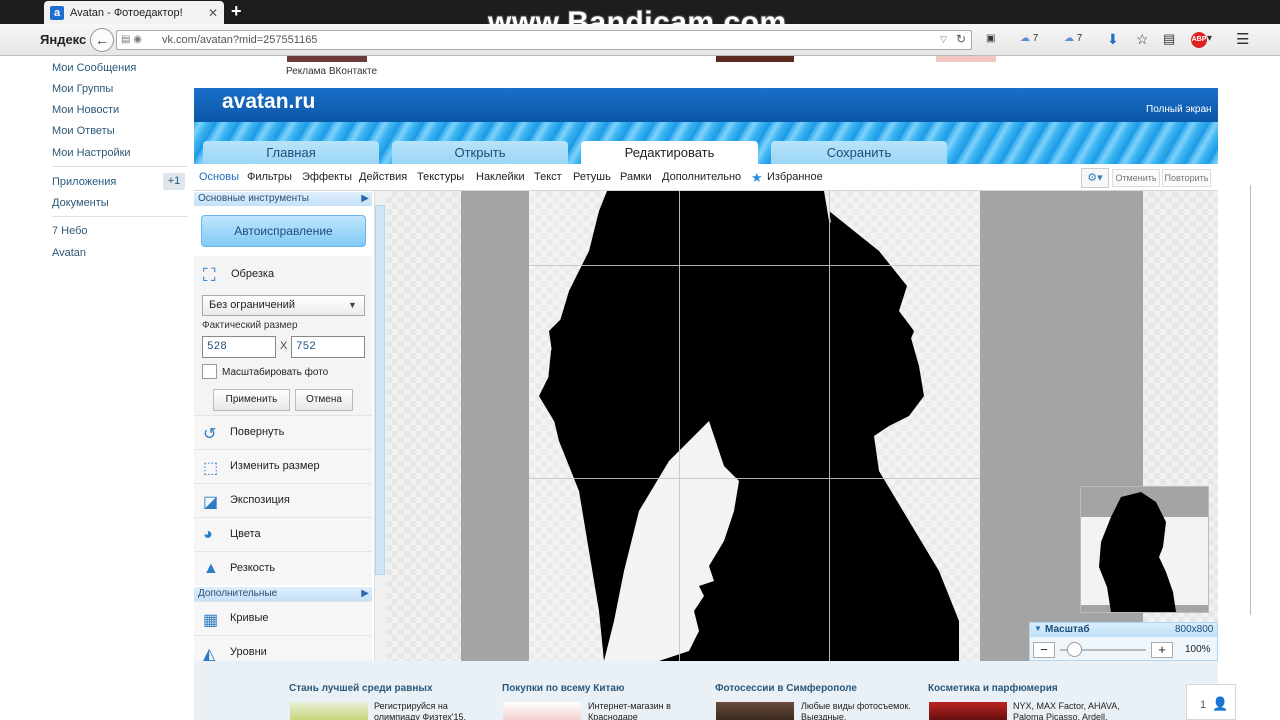 This screenshot has height=720, width=1280. Describe the element at coordinates (213, 13) in the screenshot. I see `close-icon: ✕` at that location.